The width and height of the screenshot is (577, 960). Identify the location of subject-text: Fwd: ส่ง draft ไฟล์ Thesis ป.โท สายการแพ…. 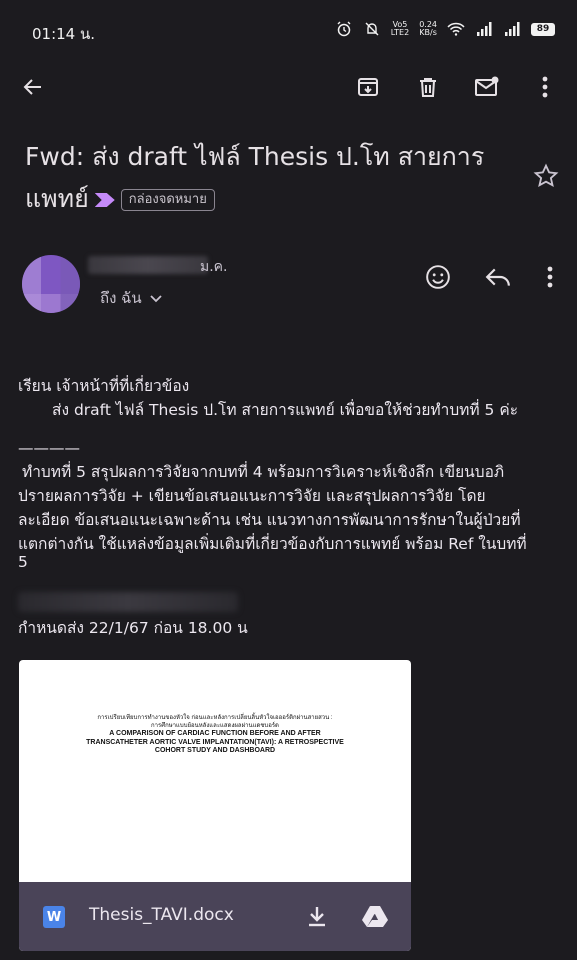
(255, 177).